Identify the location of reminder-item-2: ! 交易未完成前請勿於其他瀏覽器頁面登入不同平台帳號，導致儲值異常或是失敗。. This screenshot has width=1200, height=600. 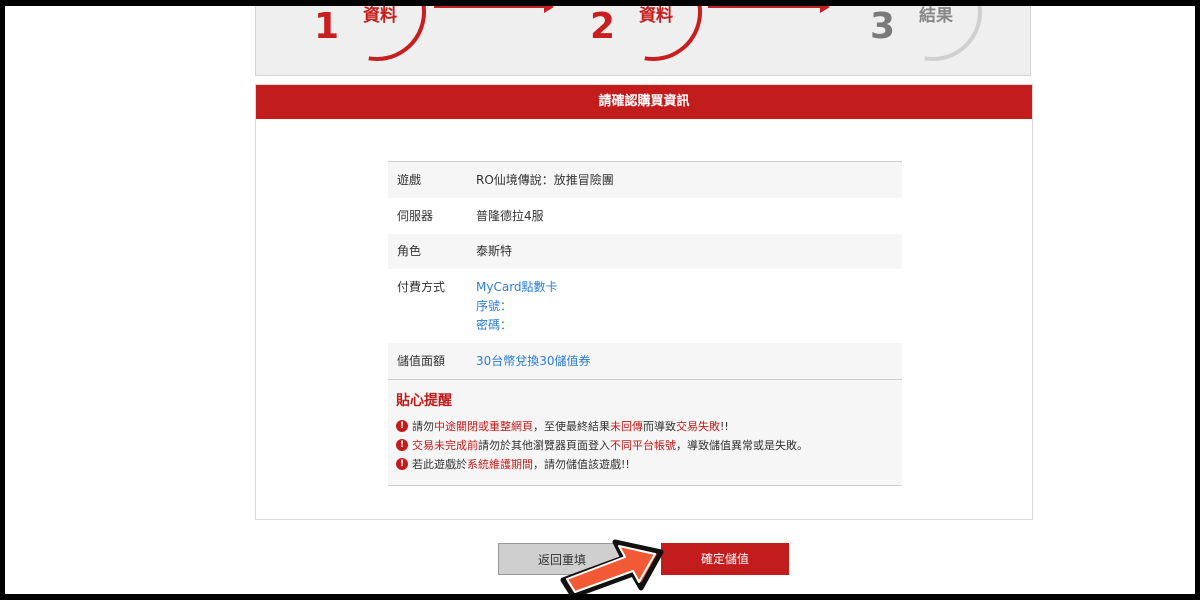
(645, 444).